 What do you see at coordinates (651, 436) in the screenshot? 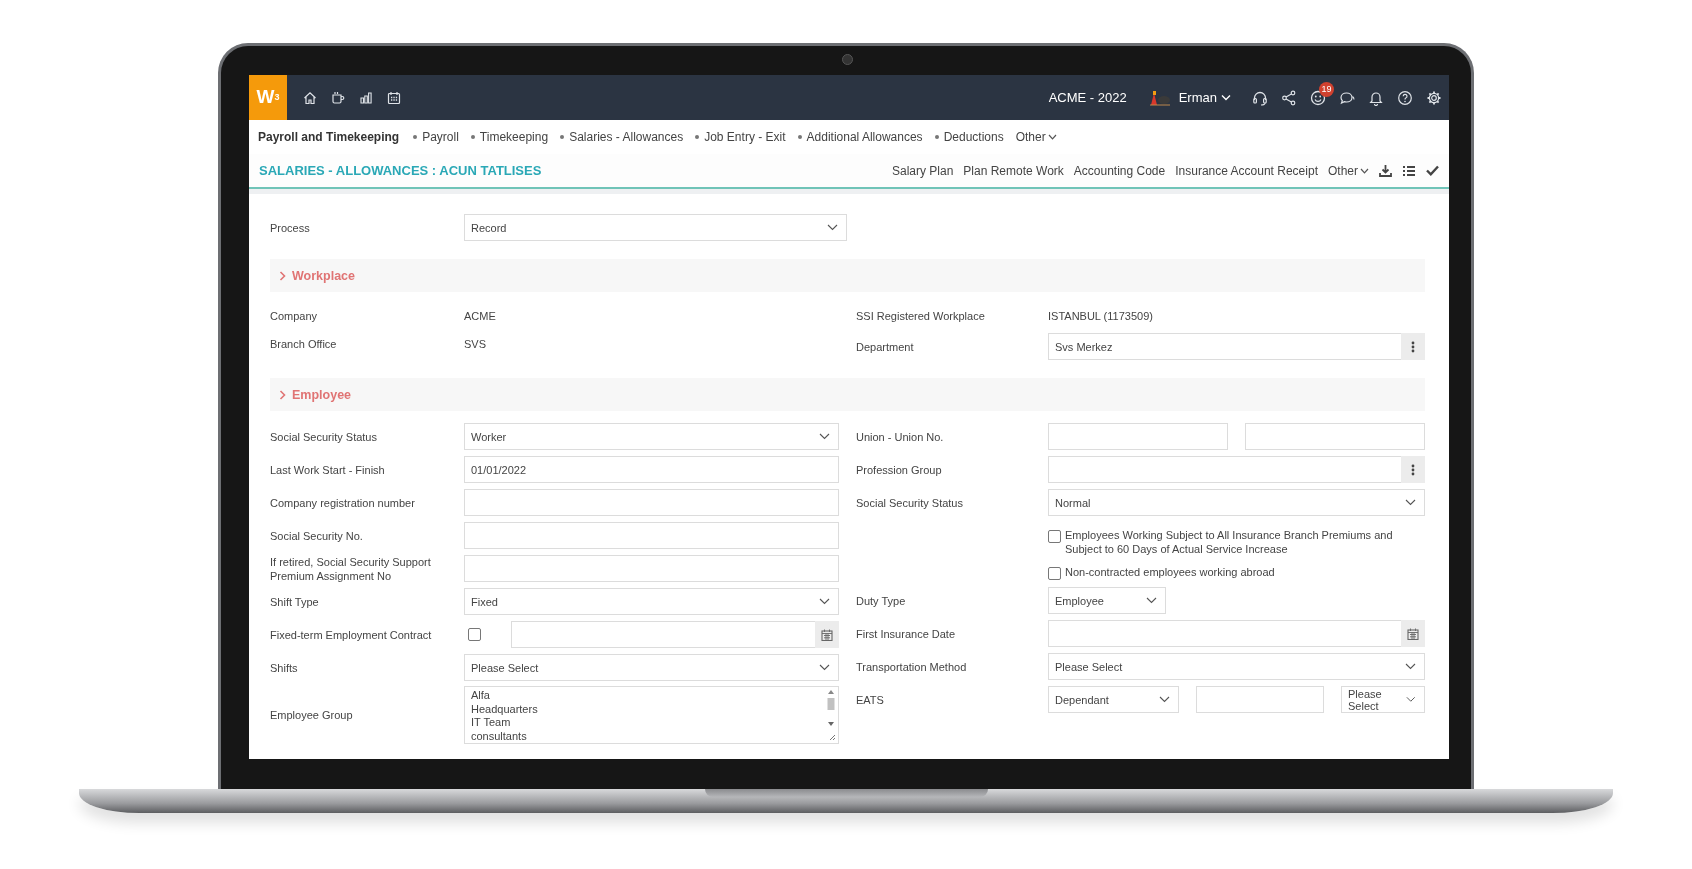
I see `select-field: Worker` at bounding box center [651, 436].